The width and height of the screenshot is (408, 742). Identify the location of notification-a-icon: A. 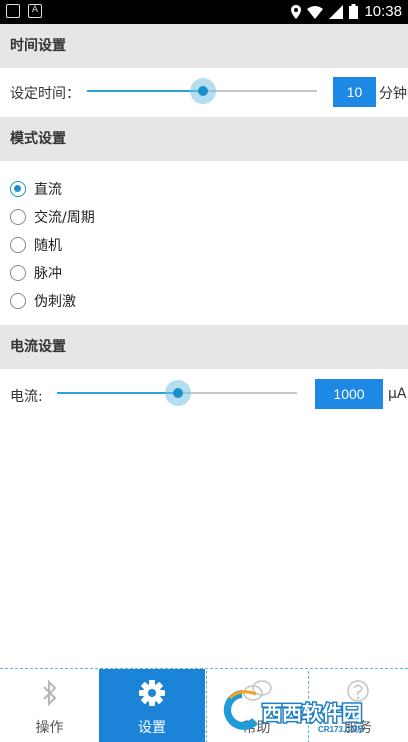
(35, 11).